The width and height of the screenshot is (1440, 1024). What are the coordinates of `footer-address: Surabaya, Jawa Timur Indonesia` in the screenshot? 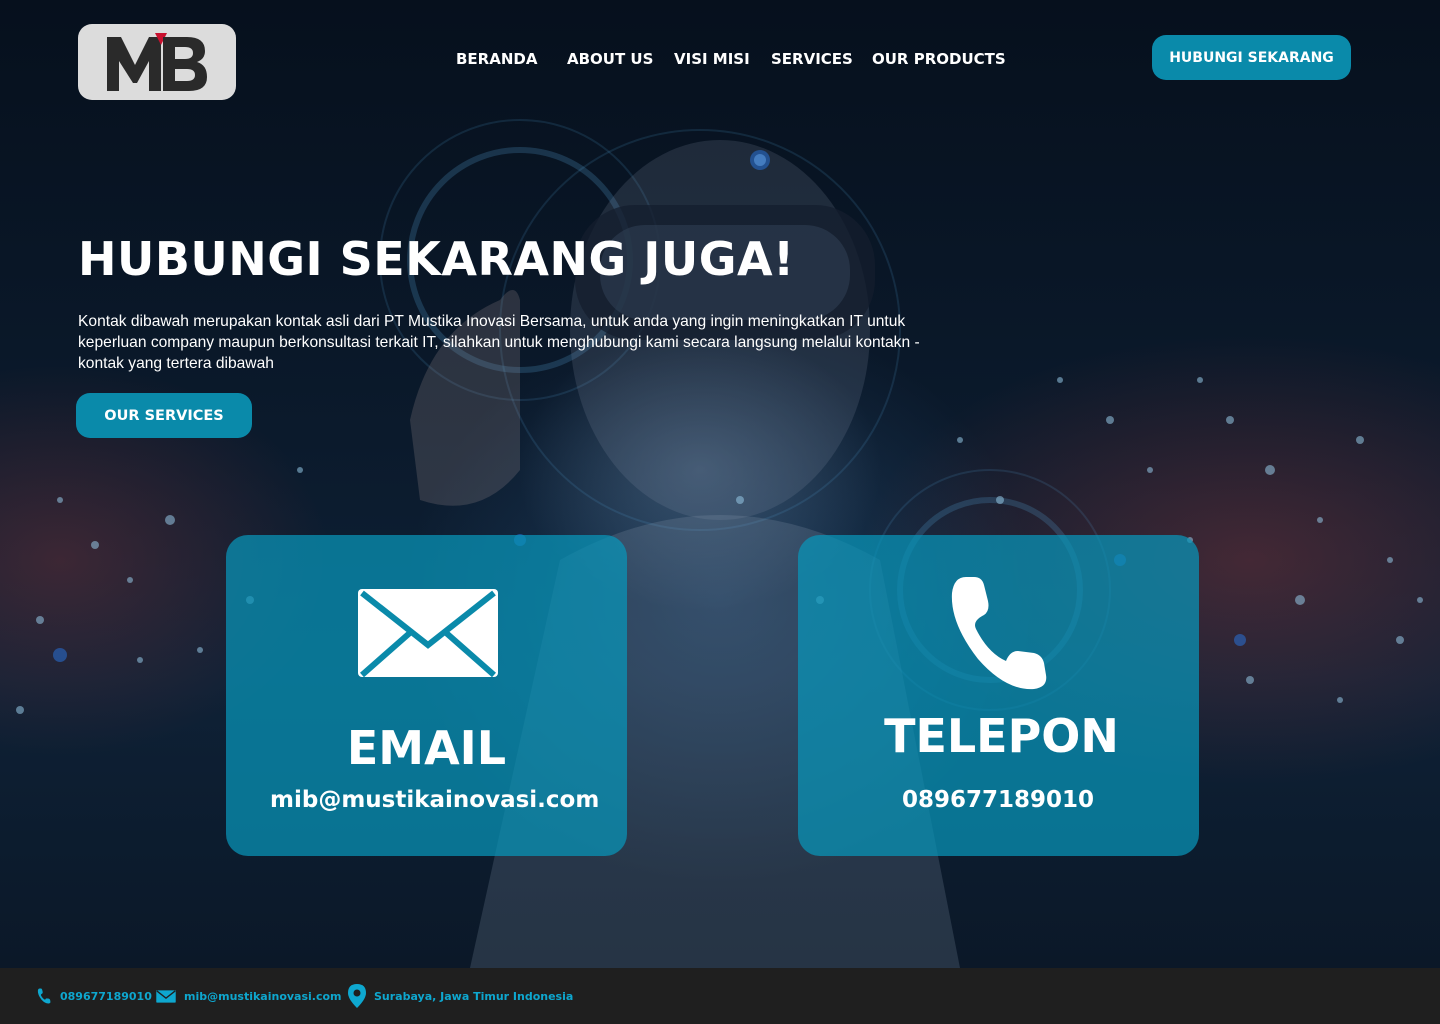 It's located at (460, 996).